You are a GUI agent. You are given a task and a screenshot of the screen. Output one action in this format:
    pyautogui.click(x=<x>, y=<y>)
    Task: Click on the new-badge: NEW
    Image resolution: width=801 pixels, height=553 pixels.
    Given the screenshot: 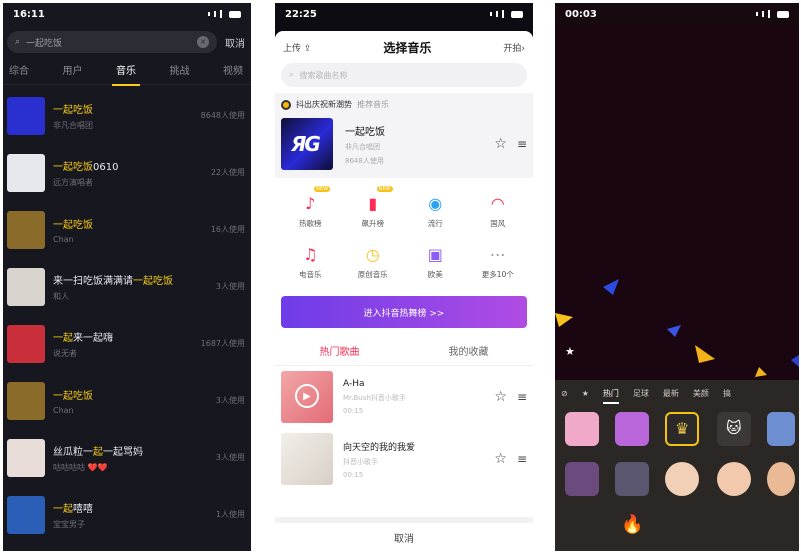 What is the action you would take?
    pyautogui.click(x=384, y=189)
    